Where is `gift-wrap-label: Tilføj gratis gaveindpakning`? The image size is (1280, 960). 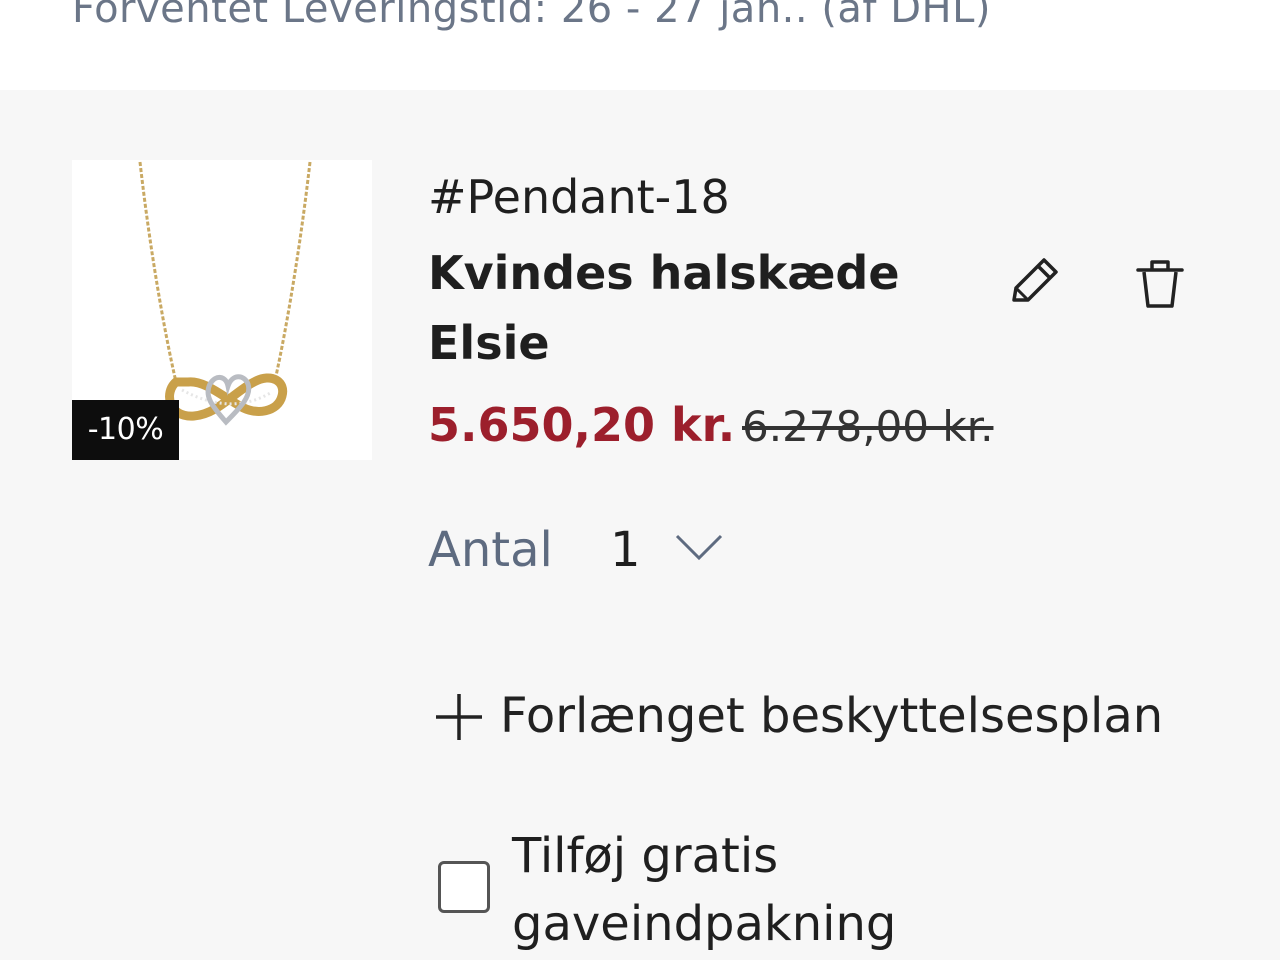 gift-wrap-label: Tilføj gratis gaveindpakning is located at coordinates (772, 890).